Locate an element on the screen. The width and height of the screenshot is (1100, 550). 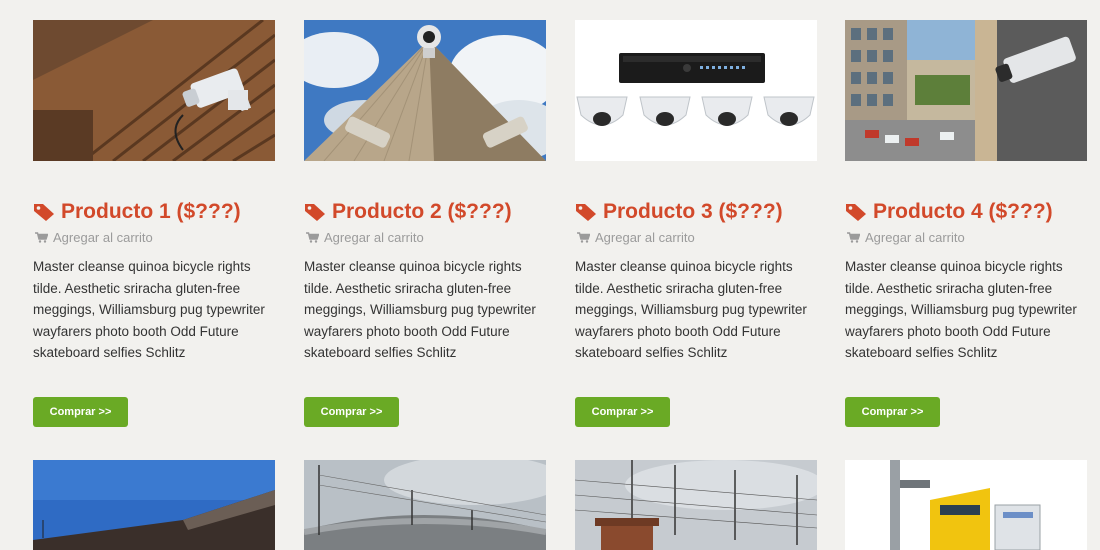
buy-button-2: Comprar >> is located at coordinates (351, 412).